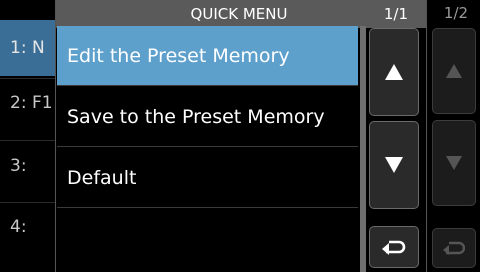 This screenshot has height=272, width=480. What do you see at coordinates (18, 227) in the screenshot?
I see `background-list-item: 4:` at bounding box center [18, 227].